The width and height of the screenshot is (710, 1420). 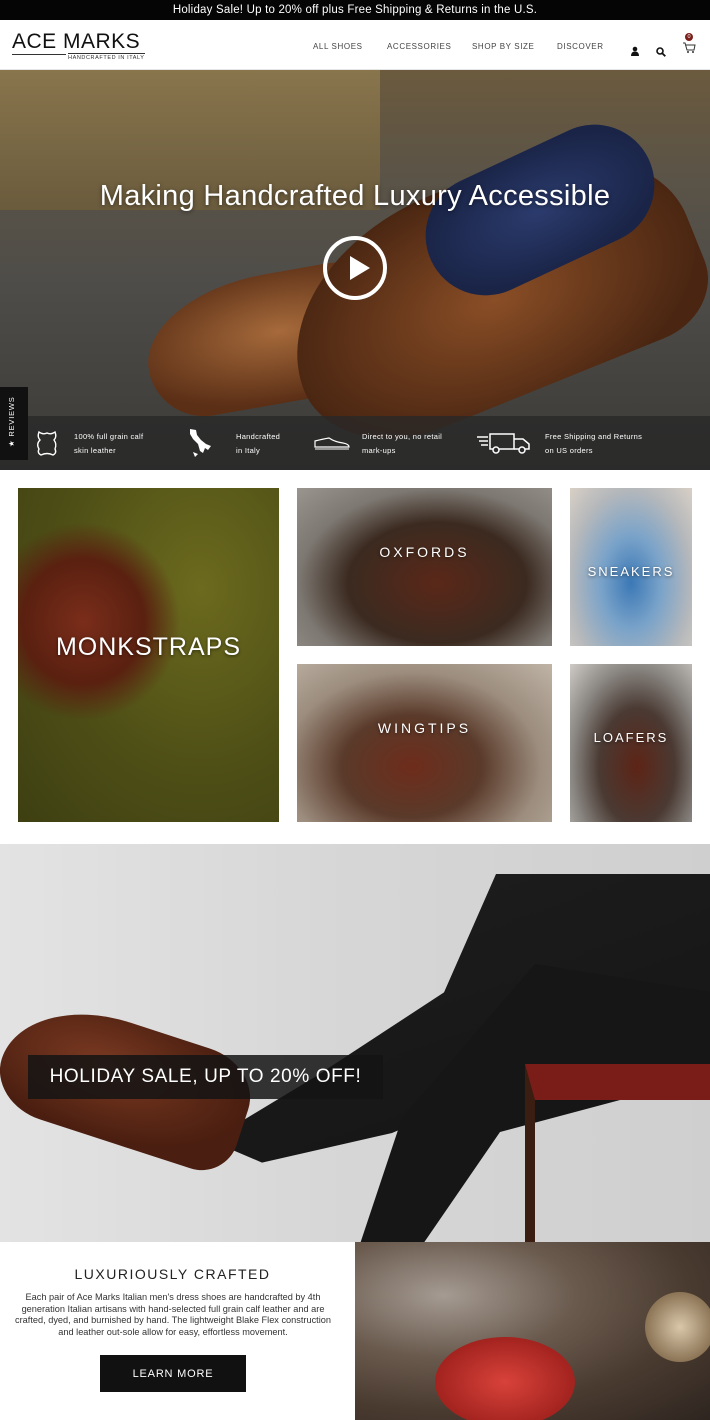 What do you see at coordinates (424, 743) in the screenshot?
I see `category-tile-wingtips: WINGTIPS` at bounding box center [424, 743].